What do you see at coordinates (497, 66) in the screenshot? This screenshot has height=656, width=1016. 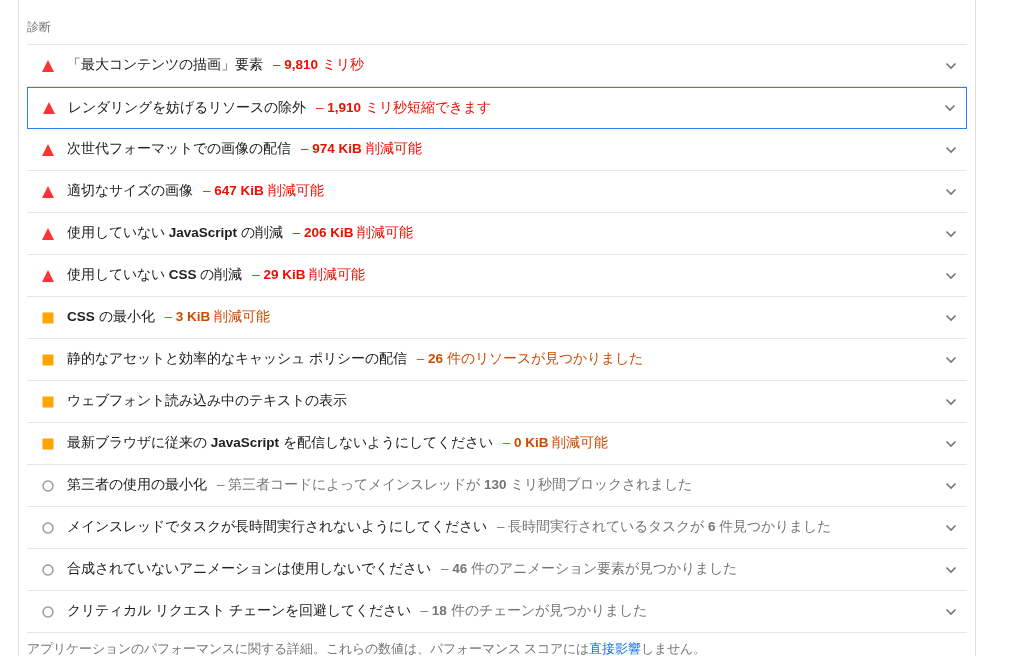 I see `audit-row: 「最大コンテンツの描画」要素 – 9,810 ミリ秒` at bounding box center [497, 66].